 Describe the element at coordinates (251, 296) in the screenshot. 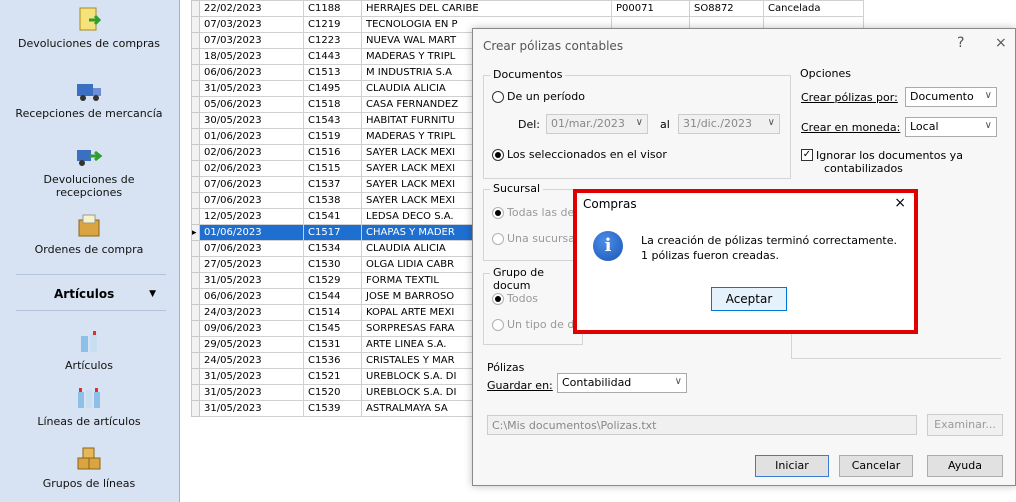

I see `table-cell: 06/06/2023` at that location.